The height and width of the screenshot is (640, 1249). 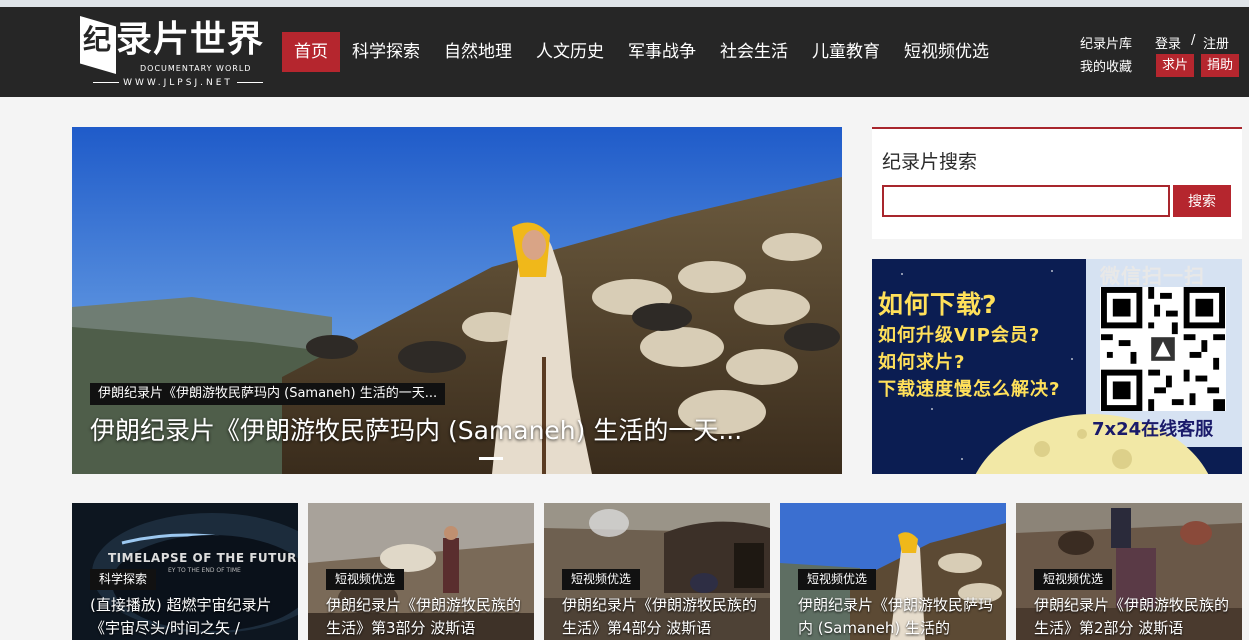 What do you see at coordinates (1163, 349) in the screenshot?
I see `wechat-qr-code` at bounding box center [1163, 349].